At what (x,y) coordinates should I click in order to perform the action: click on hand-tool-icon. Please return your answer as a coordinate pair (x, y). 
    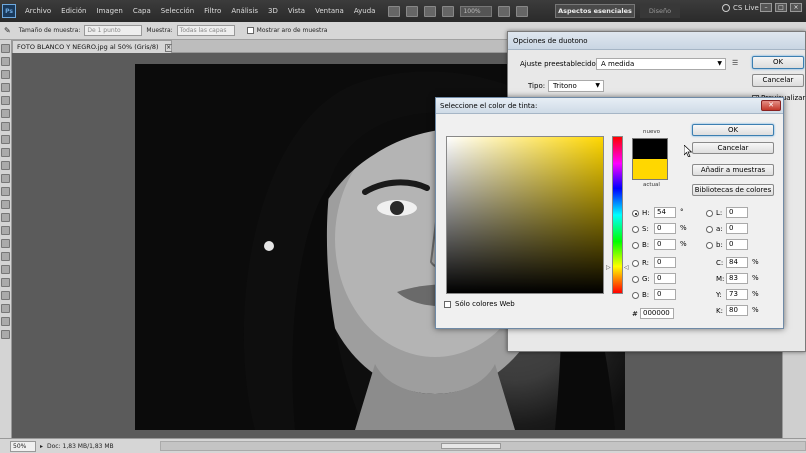
    Looking at the image, I should click on (5, 295).